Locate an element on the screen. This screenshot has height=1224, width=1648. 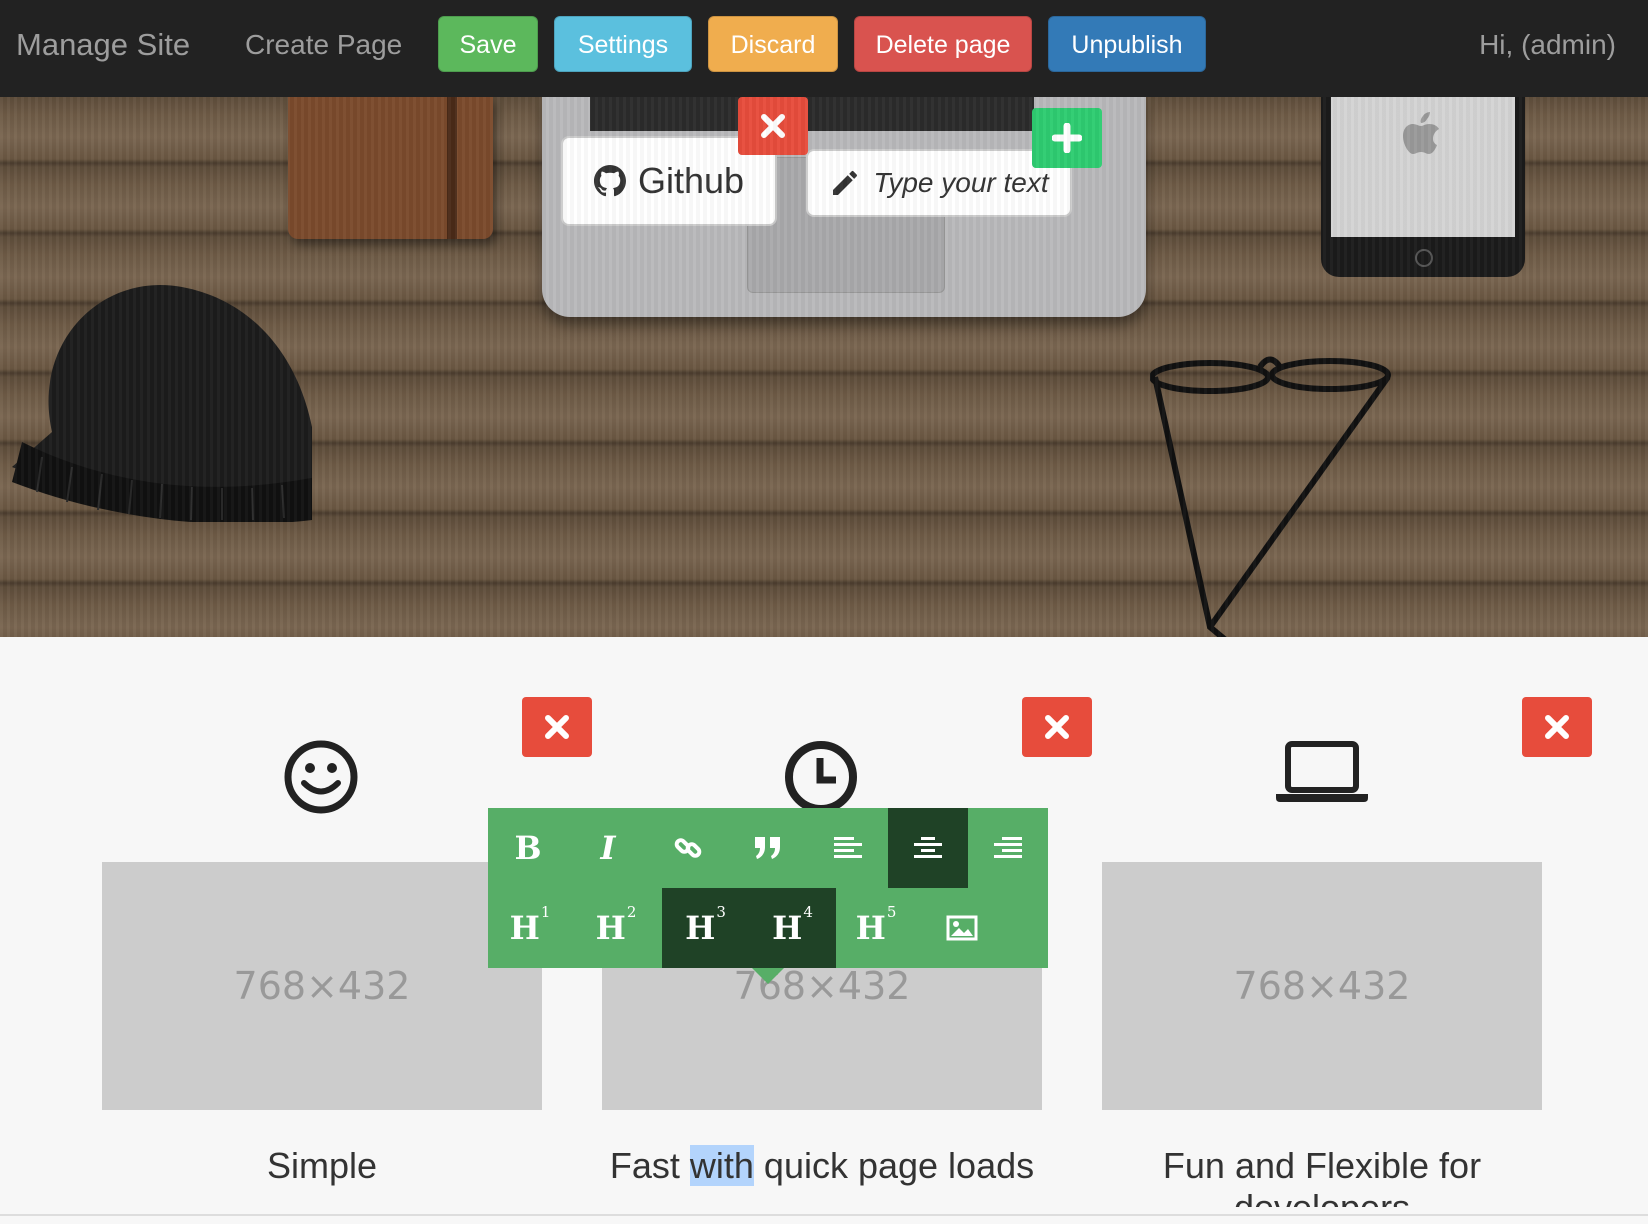
link-button is located at coordinates (688, 848).